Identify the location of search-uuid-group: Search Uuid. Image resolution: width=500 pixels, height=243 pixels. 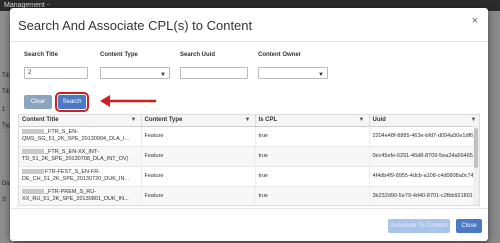
(214, 65).